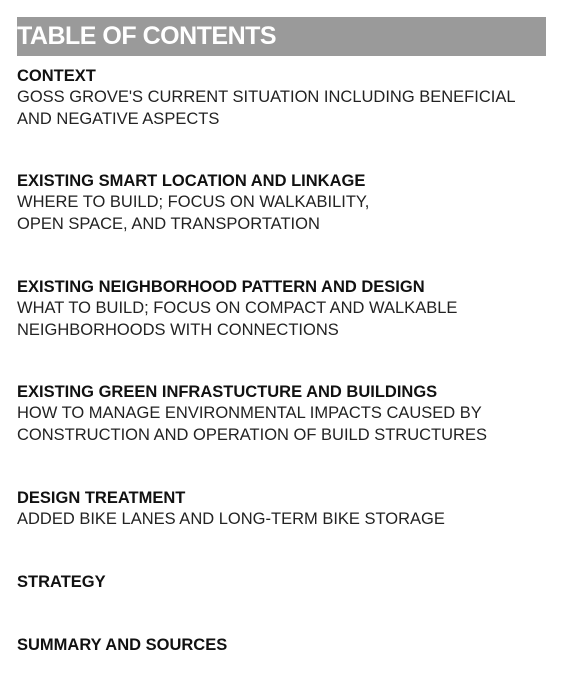  I want to click on page-title: TABLE OF CONTENTS, so click(147, 36).